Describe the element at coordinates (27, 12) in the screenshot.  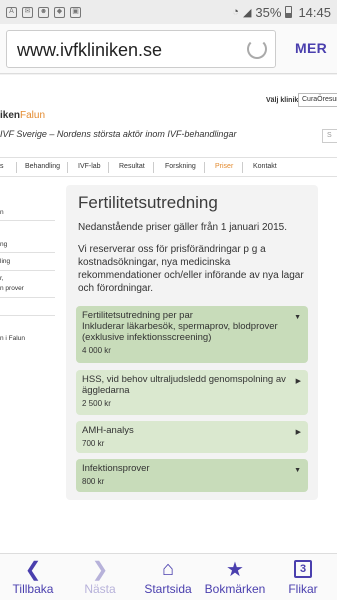
I see `mail-icon: ✉` at that location.